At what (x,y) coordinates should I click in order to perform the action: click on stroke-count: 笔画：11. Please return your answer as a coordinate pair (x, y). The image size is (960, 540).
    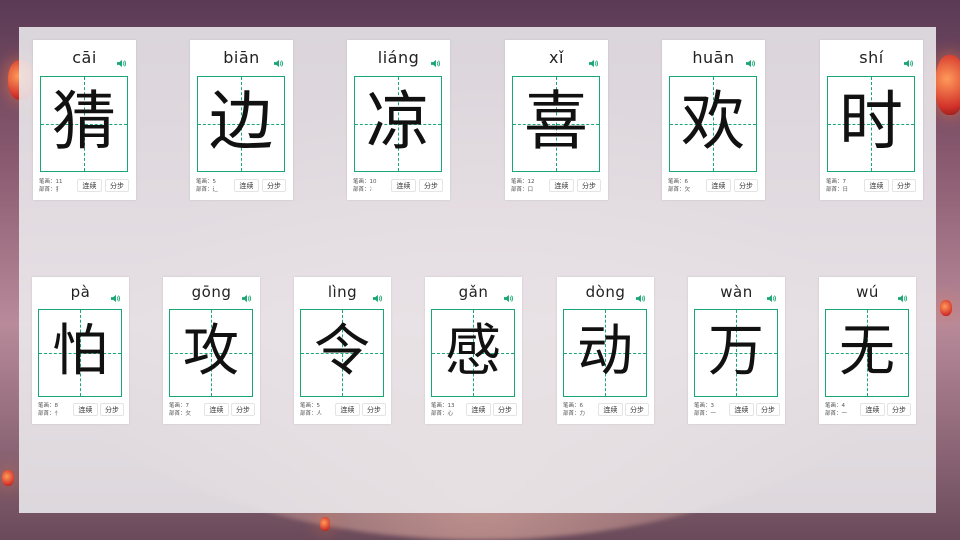
    Looking at the image, I should click on (51, 182).